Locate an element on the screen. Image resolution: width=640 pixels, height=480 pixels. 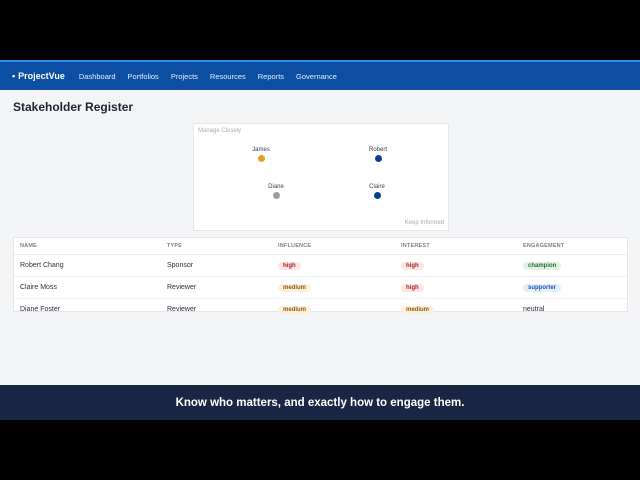
column-header-type: Type is located at coordinates (216, 246).